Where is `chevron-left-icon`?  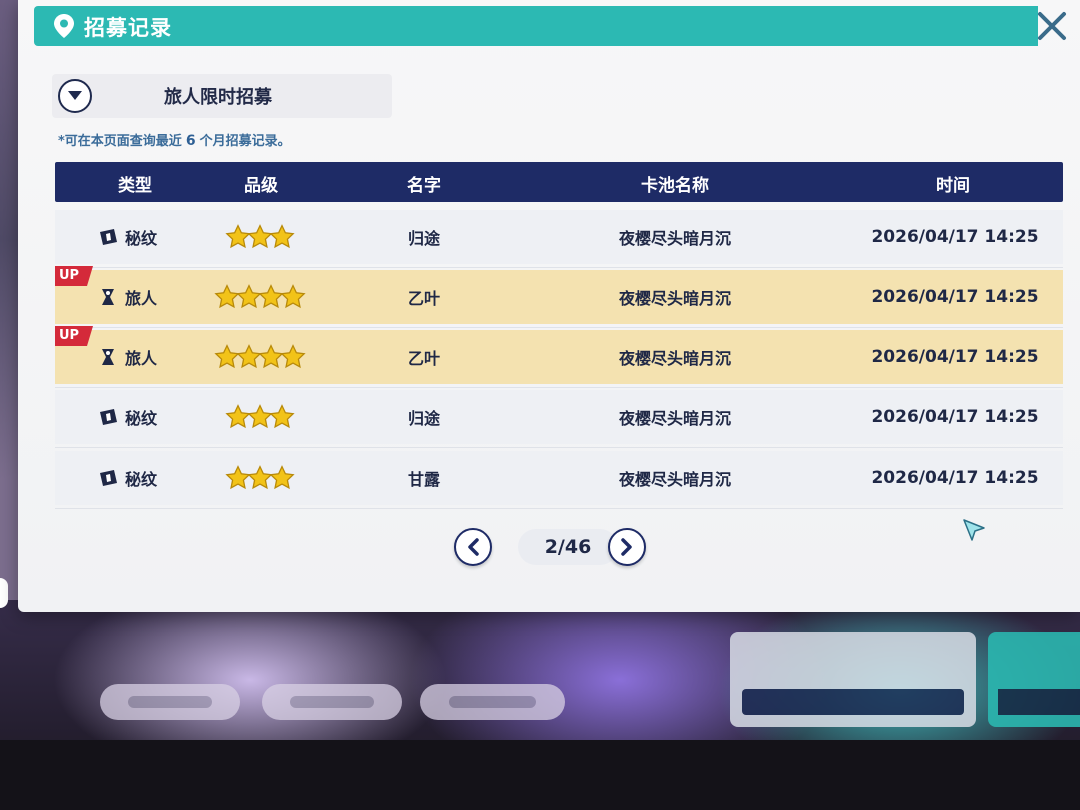 chevron-left-icon is located at coordinates (473, 547).